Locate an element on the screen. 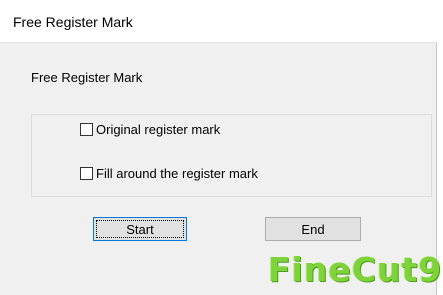  end-button: End is located at coordinates (313, 229).